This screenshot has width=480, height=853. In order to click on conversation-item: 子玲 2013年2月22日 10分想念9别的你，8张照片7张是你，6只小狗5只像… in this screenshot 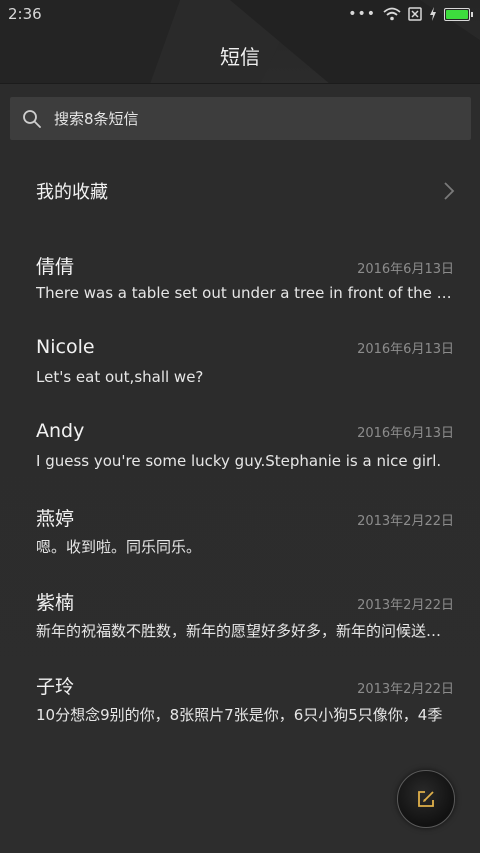, I will do `click(245, 706)`.